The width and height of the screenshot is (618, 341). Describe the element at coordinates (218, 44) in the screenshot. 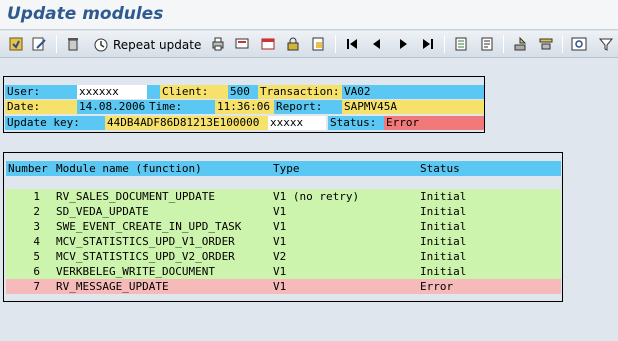

I see `print-icon` at that location.